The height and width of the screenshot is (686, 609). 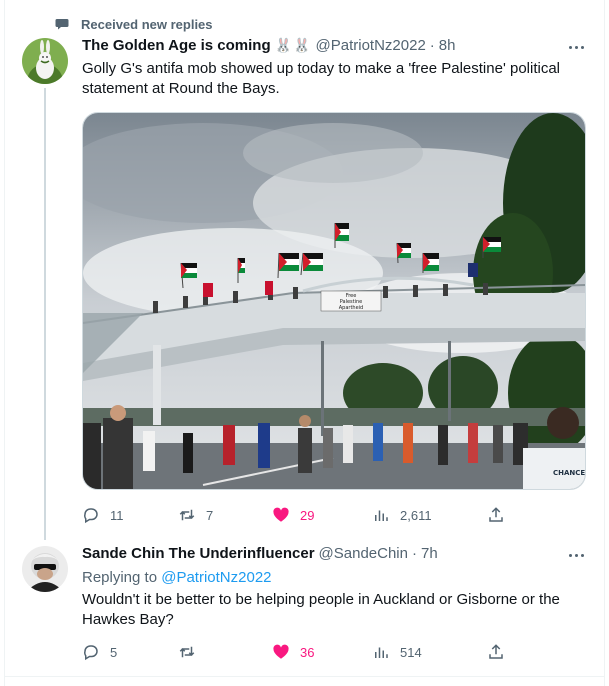 I want to click on like-count: 29, so click(x=307, y=515).